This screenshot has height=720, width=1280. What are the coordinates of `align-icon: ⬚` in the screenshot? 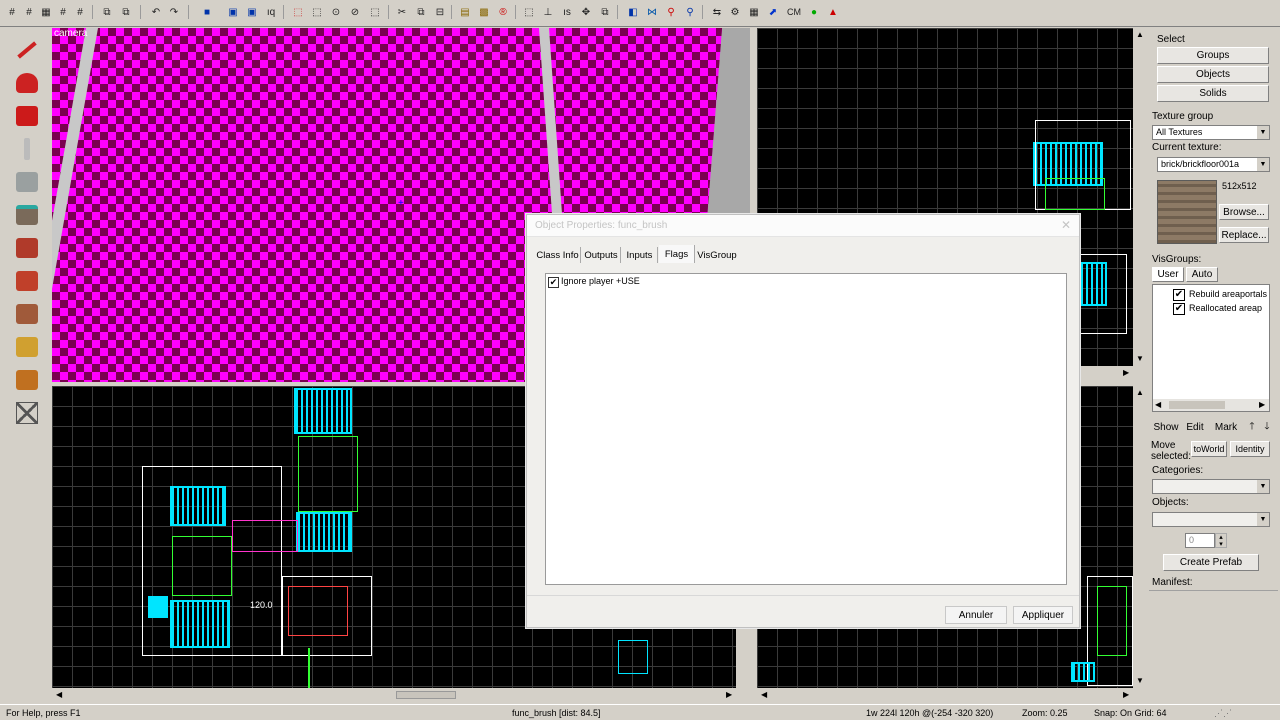 It's located at (375, 12).